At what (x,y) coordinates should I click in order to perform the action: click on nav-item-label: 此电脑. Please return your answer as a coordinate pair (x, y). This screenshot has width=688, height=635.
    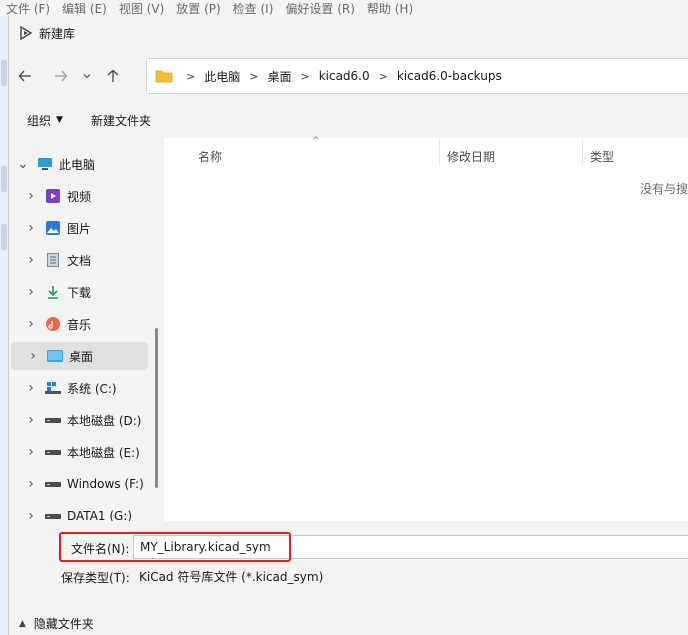
    Looking at the image, I should click on (77, 164).